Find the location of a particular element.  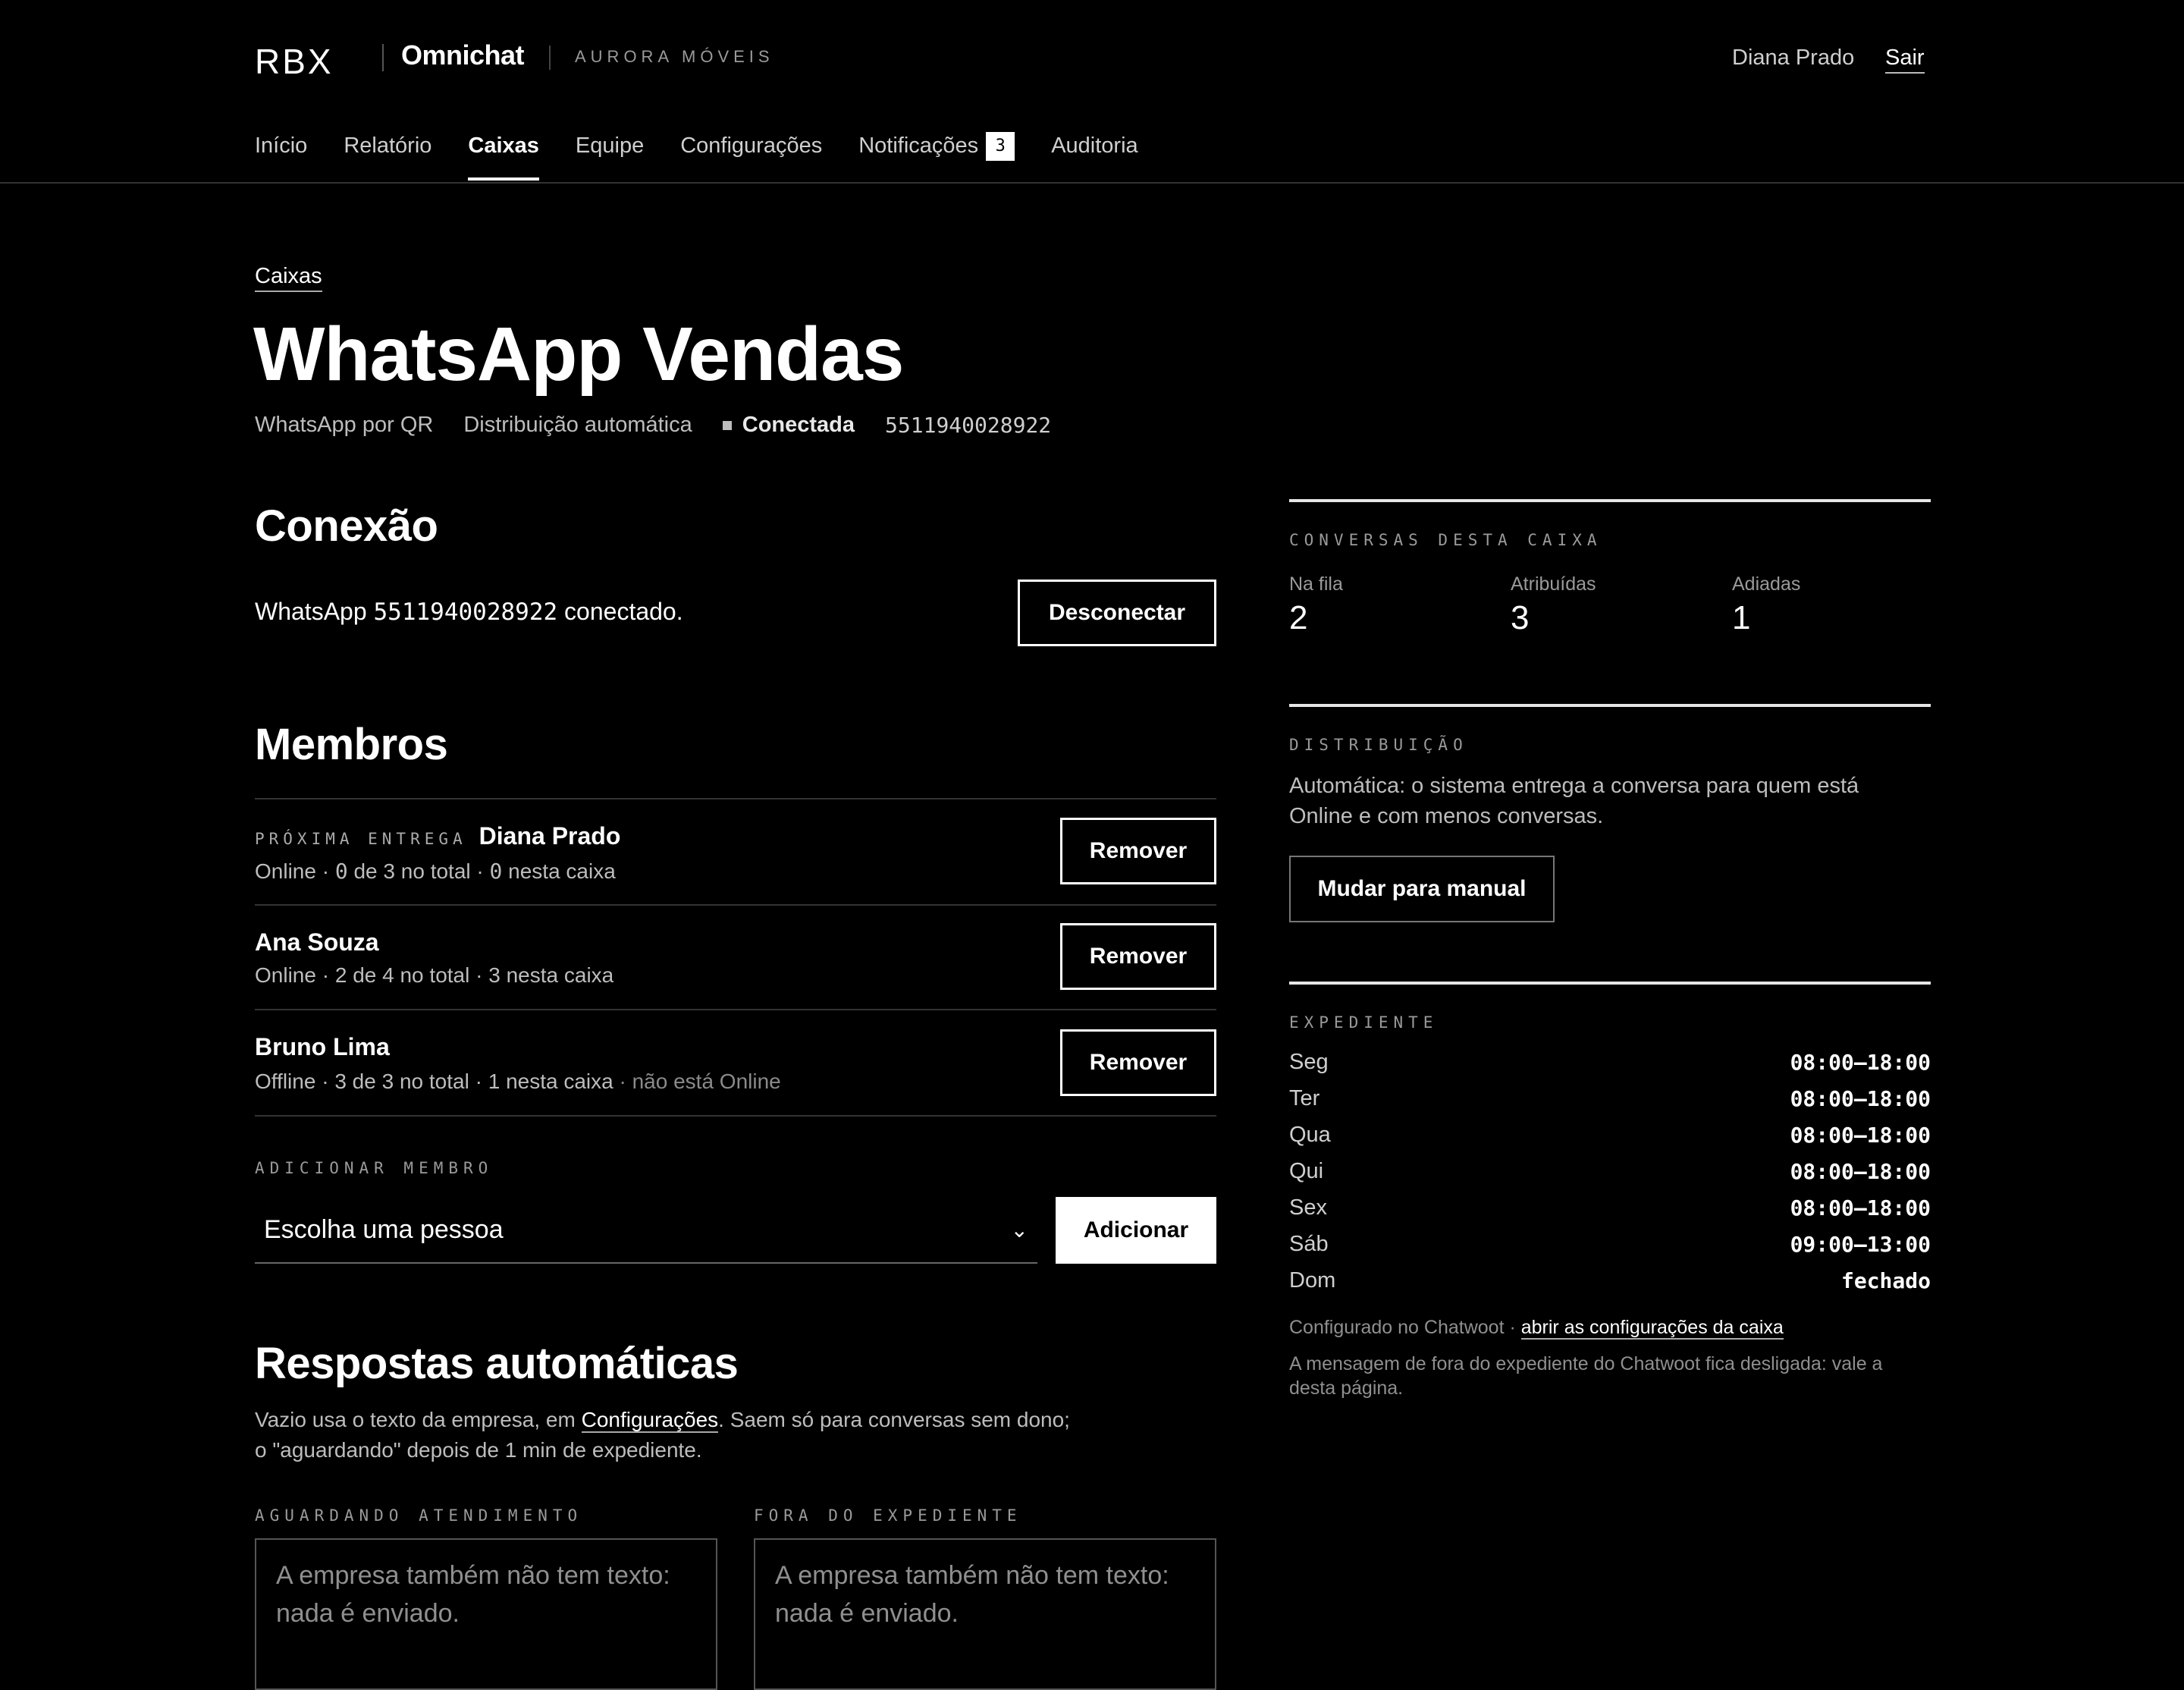

member-inbox-count: 0 is located at coordinates (496, 871).